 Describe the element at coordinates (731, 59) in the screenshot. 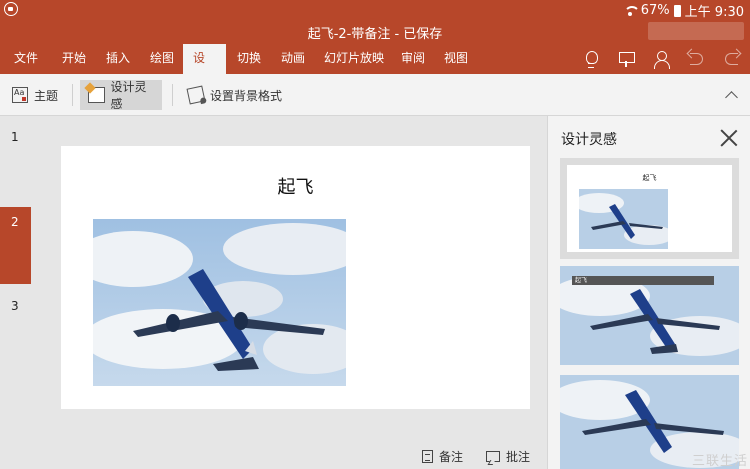

I see `redo-icon` at that location.